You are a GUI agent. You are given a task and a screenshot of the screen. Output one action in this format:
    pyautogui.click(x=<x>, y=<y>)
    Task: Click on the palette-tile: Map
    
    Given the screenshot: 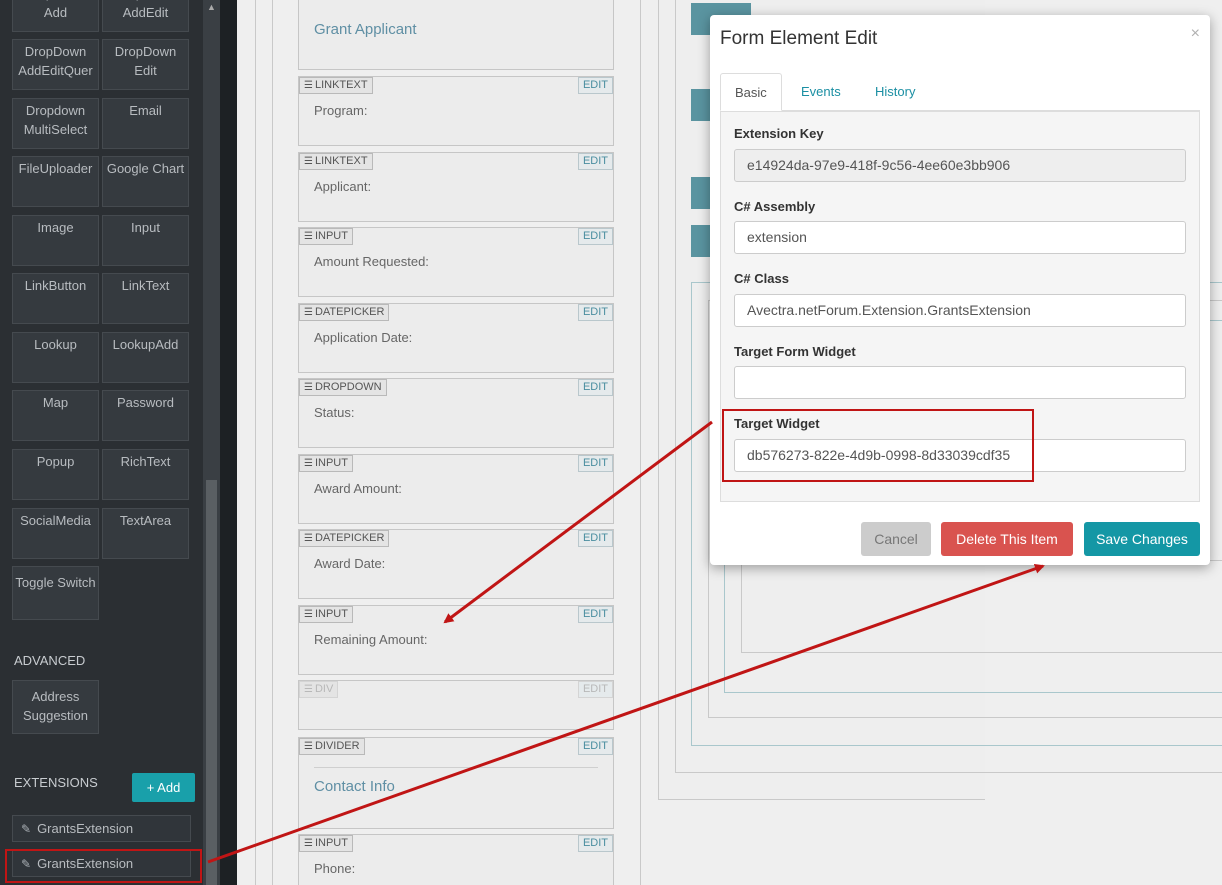 What is the action you would take?
    pyautogui.click(x=55, y=415)
    